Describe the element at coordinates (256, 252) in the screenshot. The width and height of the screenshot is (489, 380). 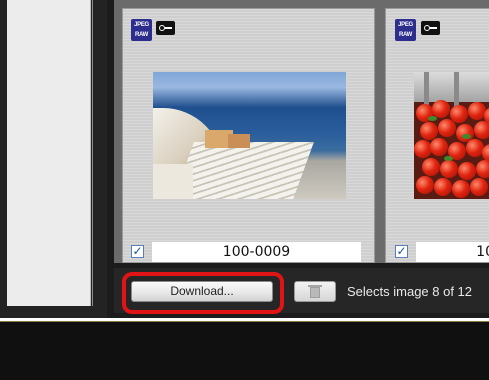
I see `filename-label: 100-0009` at that location.